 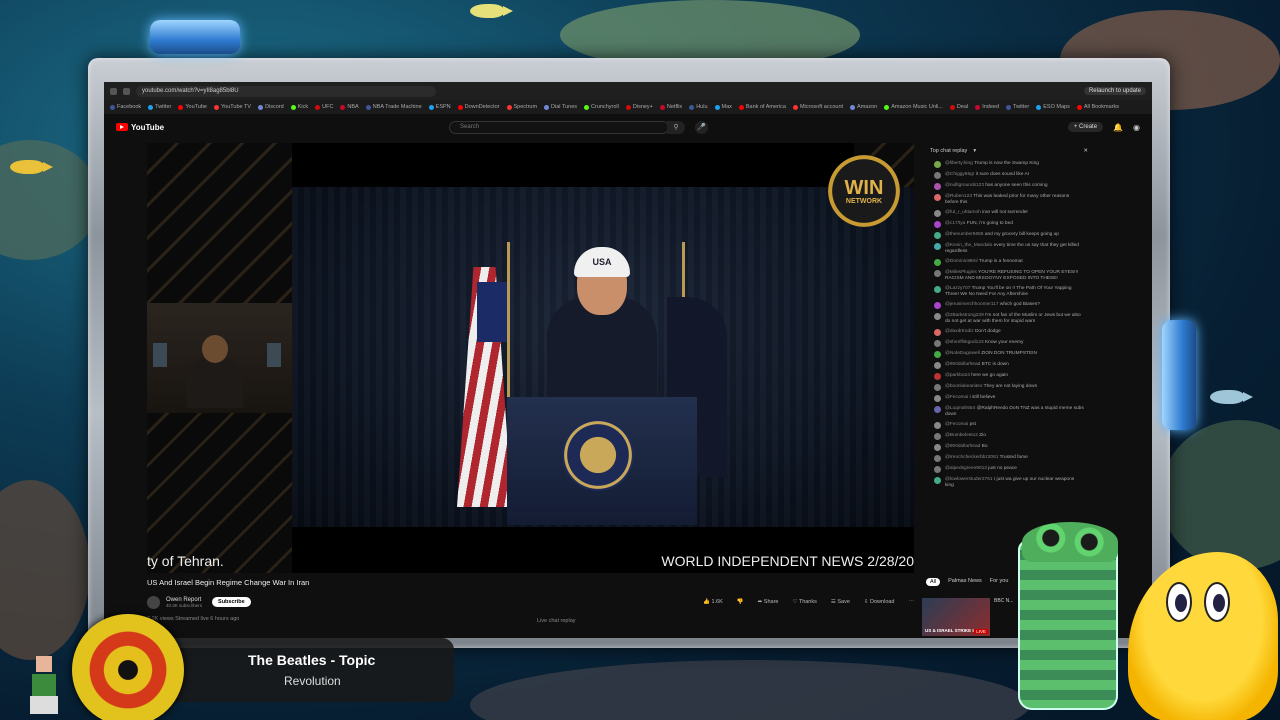 What do you see at coordinates (393, 107) in the screenshot?
I see `bookmark-item: NBA Trade Machine` at bounding box center [393, 107].